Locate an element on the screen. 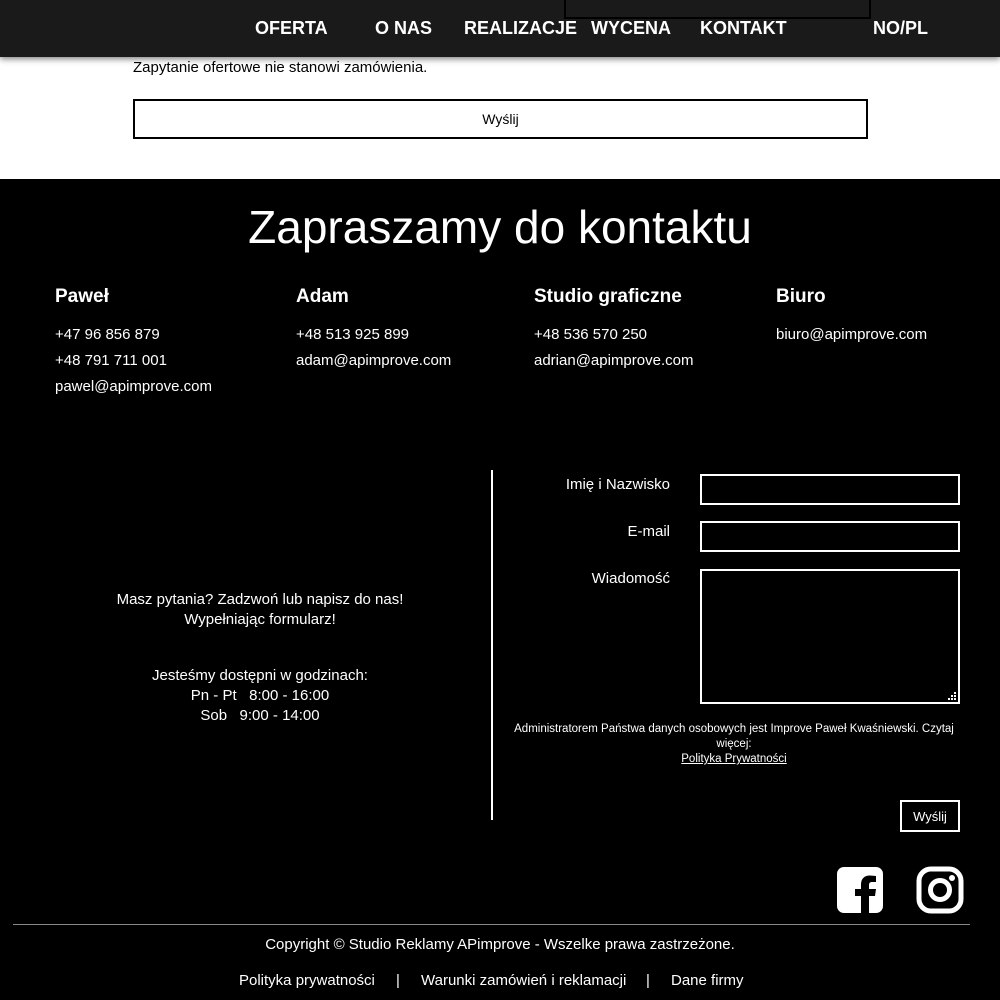  nav-dropdown-edge is located at coordinates (717, 9).